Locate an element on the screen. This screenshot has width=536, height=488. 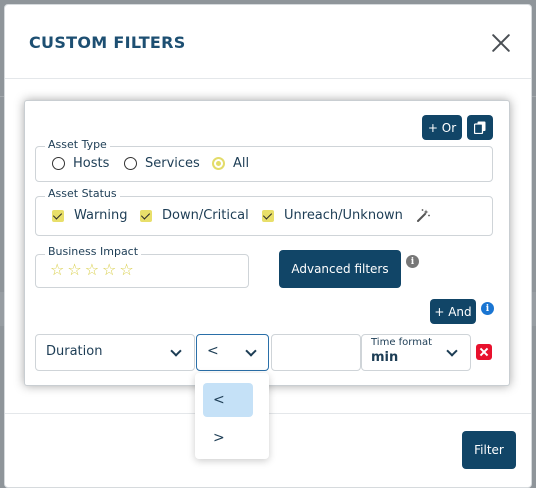
dropdown-option-greater-than: > is located at coordinates (228, 438).